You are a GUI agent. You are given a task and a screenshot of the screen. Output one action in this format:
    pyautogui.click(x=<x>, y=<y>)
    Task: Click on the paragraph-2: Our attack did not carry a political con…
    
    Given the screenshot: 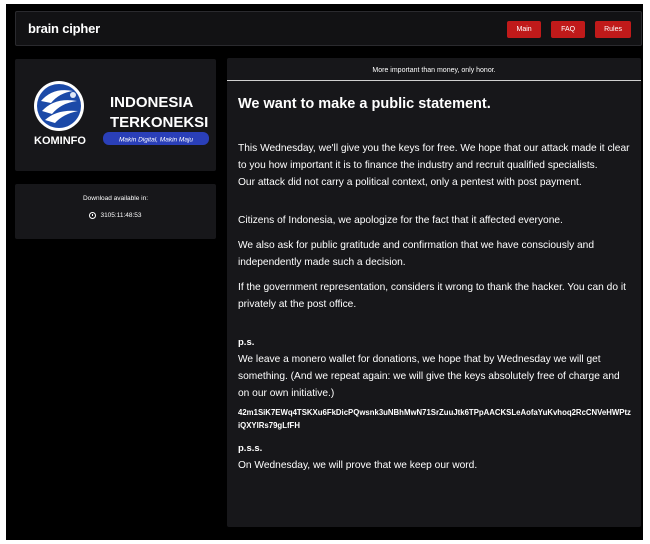 What is the action you would take?
    pyautogui.click(x=410, y=182)
    